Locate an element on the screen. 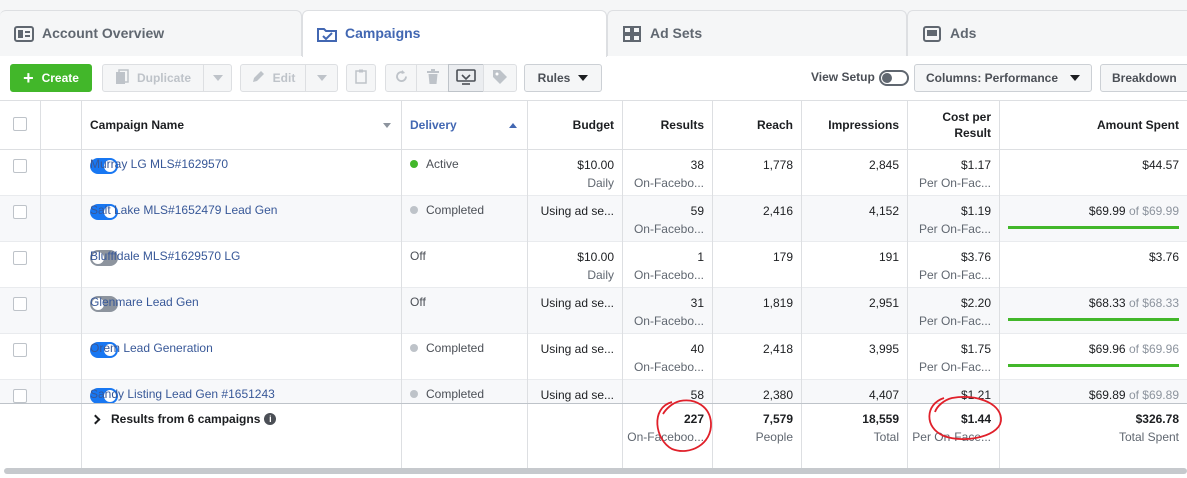  edit-button: Edit is located at coordinates (273, 78).